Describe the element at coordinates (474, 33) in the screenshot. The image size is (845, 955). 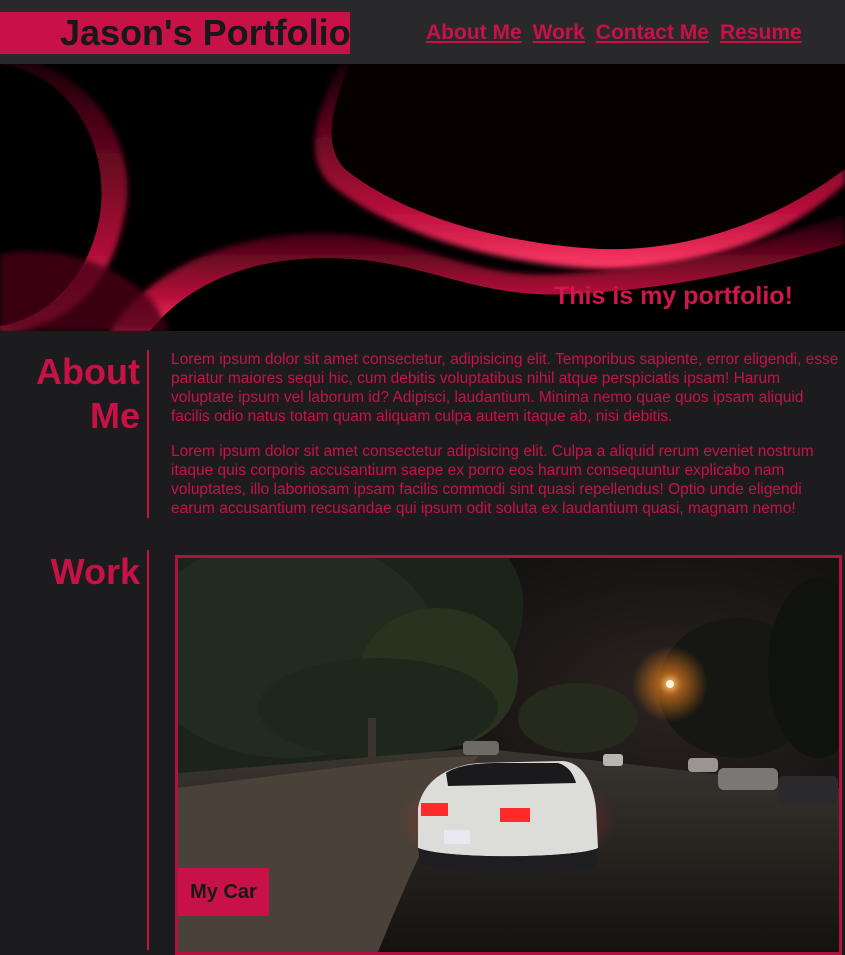
I see `nav-link-about-me: About Me` at that location.